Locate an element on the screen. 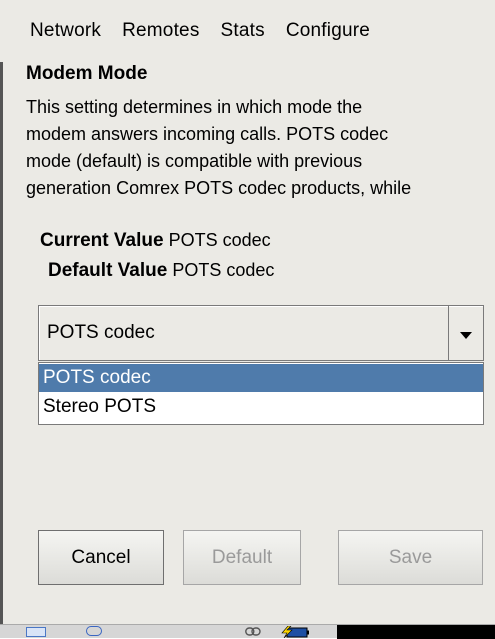  default-value-row: Default Value POTS codec is located at coordinates (161, 271).